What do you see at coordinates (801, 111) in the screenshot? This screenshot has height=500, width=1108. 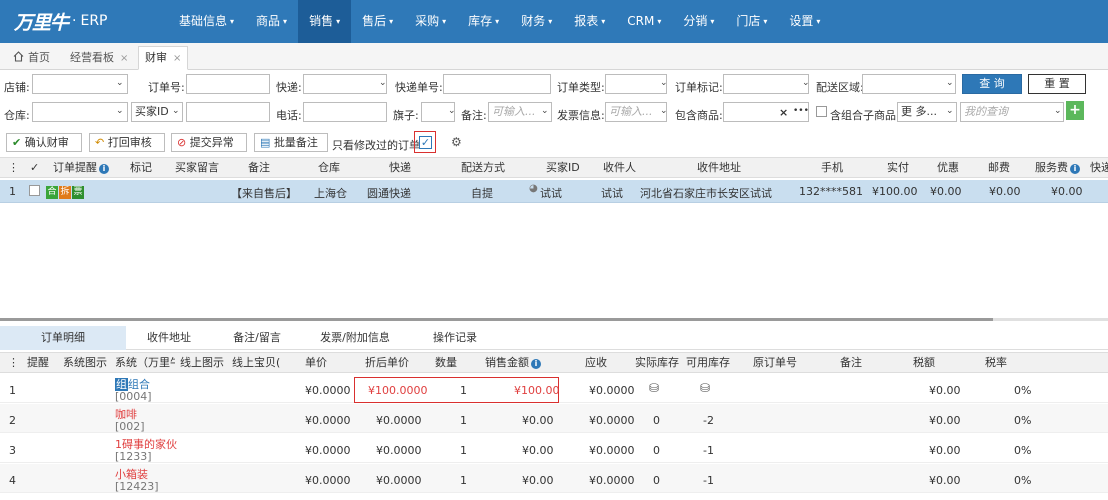 I see `more-dots-icon: •••` at bounding box center [801, 111].